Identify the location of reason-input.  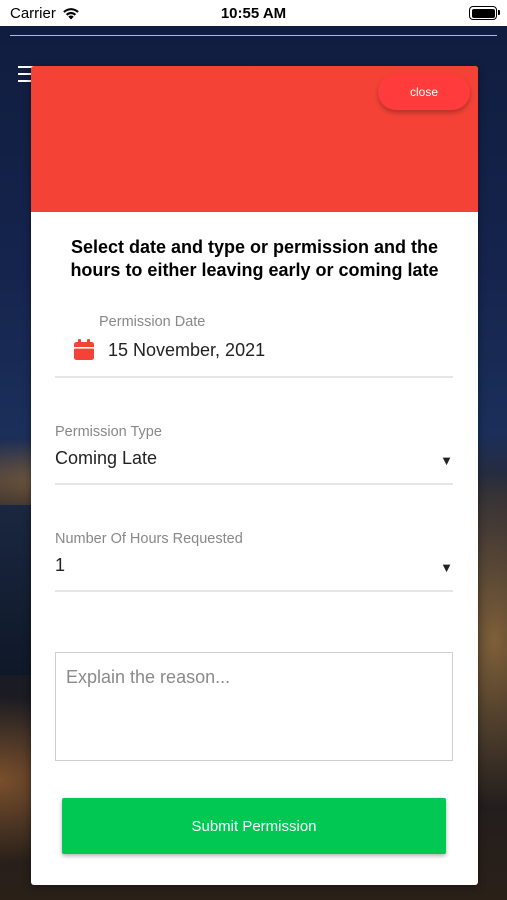
(254, 706).